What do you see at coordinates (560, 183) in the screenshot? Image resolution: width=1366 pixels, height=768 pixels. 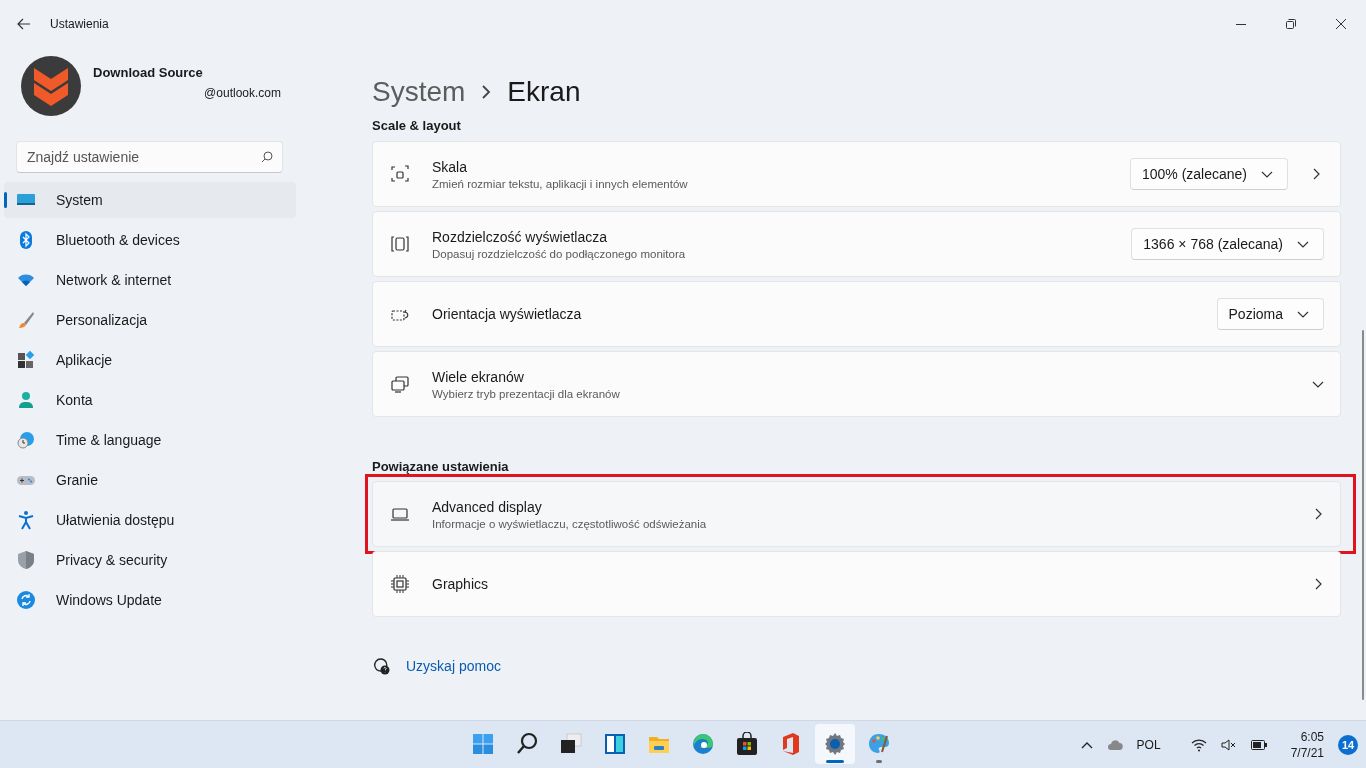 I see `row-description: Zmień rozmiar tekstu, aplikacji i innych elementów` at bounding box center [560, 183].